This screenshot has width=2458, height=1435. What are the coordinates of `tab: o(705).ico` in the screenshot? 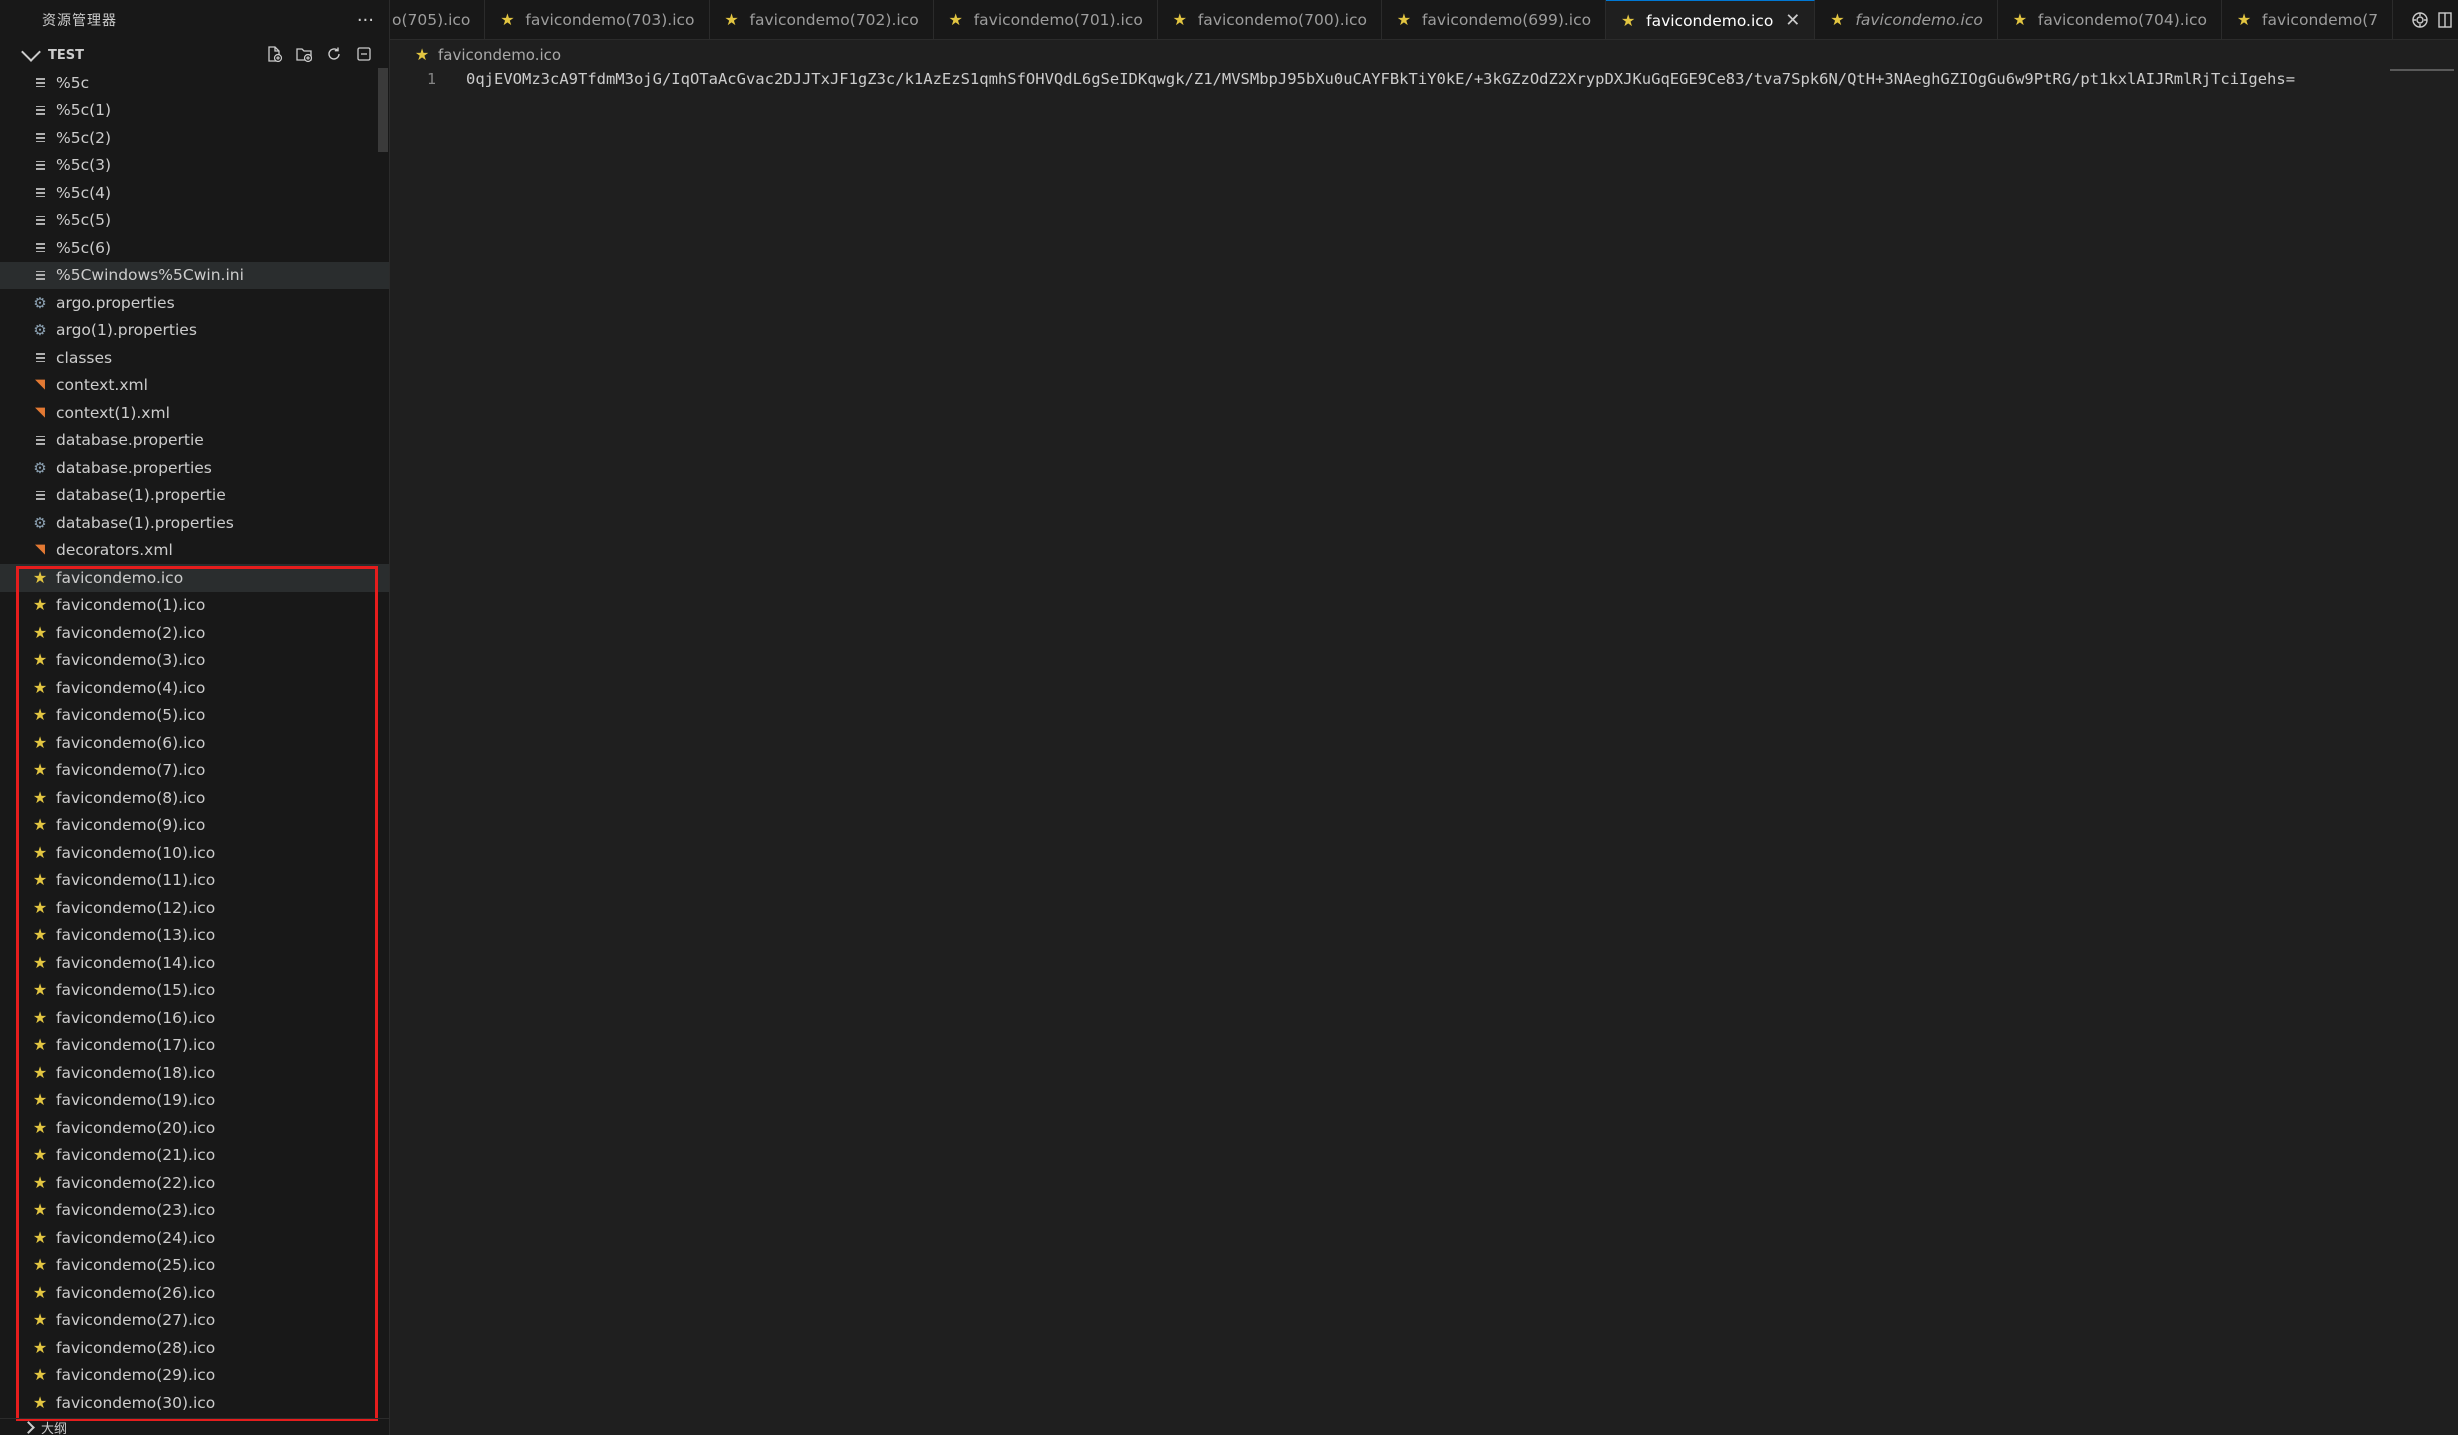 It's located at (438, 19).